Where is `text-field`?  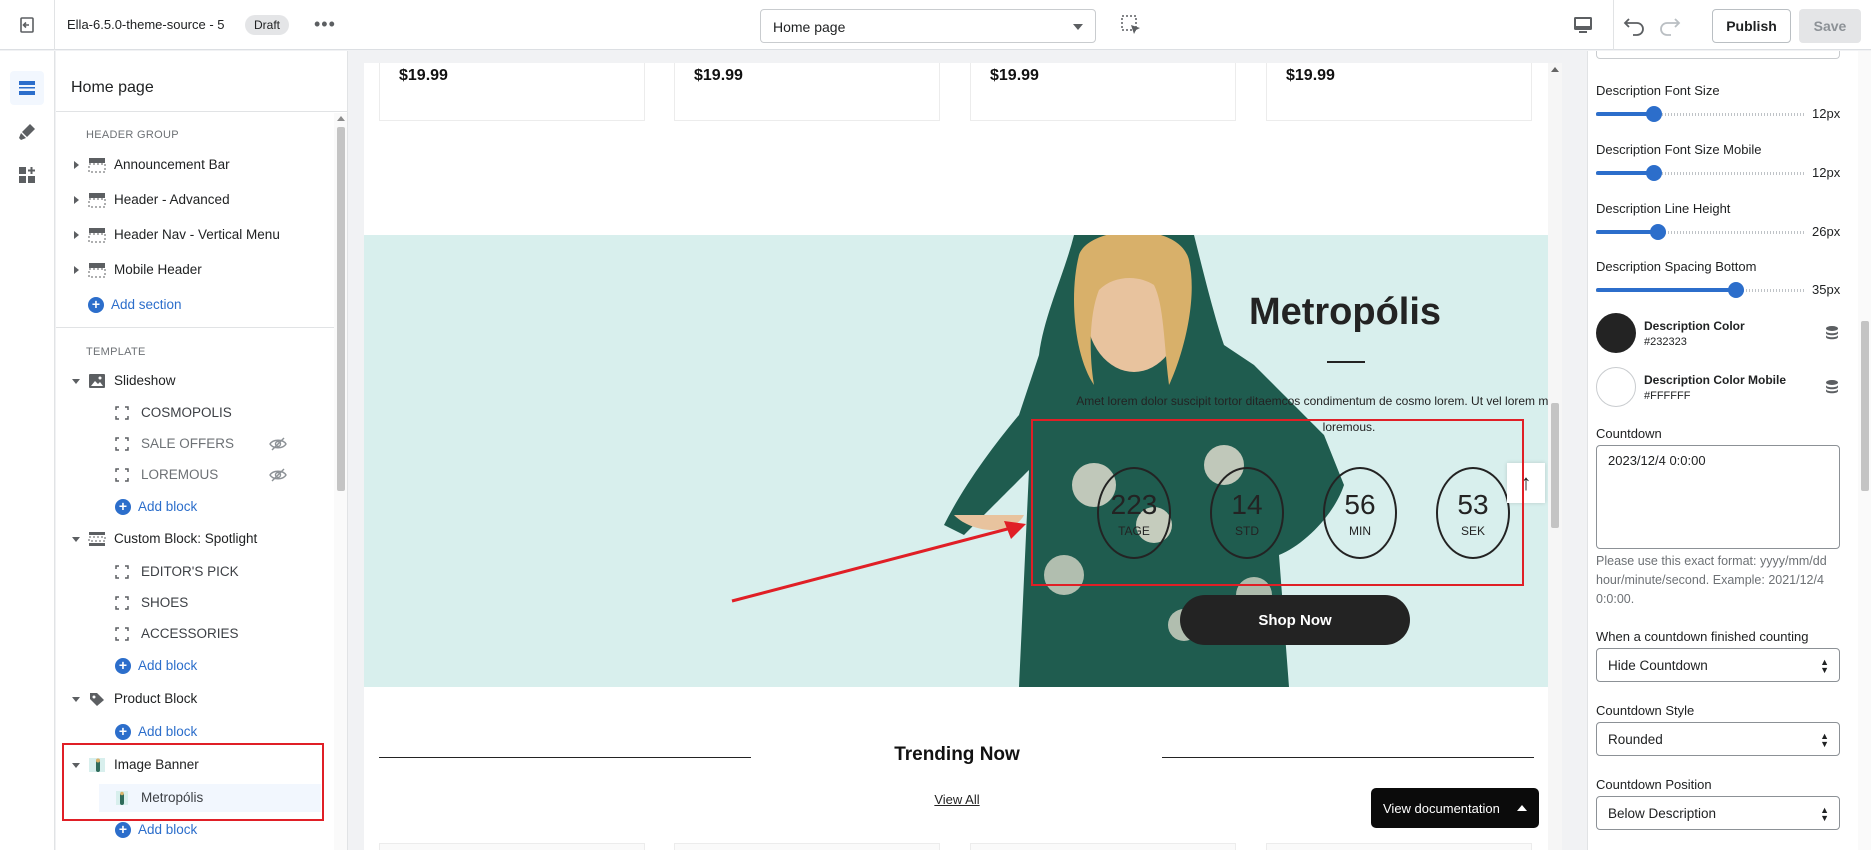
text-field is located at coordinates (1718, 55).